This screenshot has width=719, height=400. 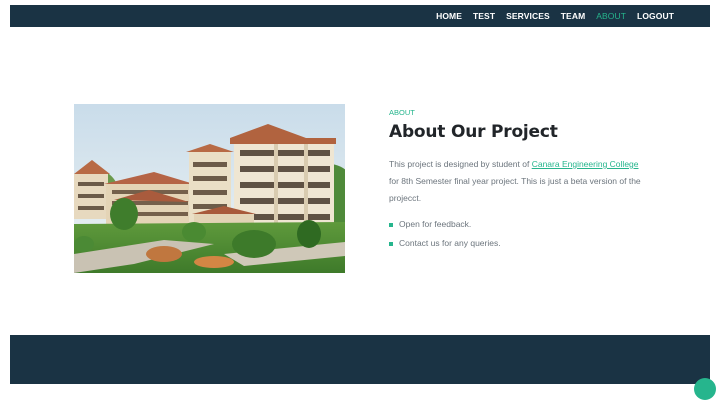 What do you see at coordinates (360, 359) in the screenshot?
I see `footer` at bounding box center [360, 359].